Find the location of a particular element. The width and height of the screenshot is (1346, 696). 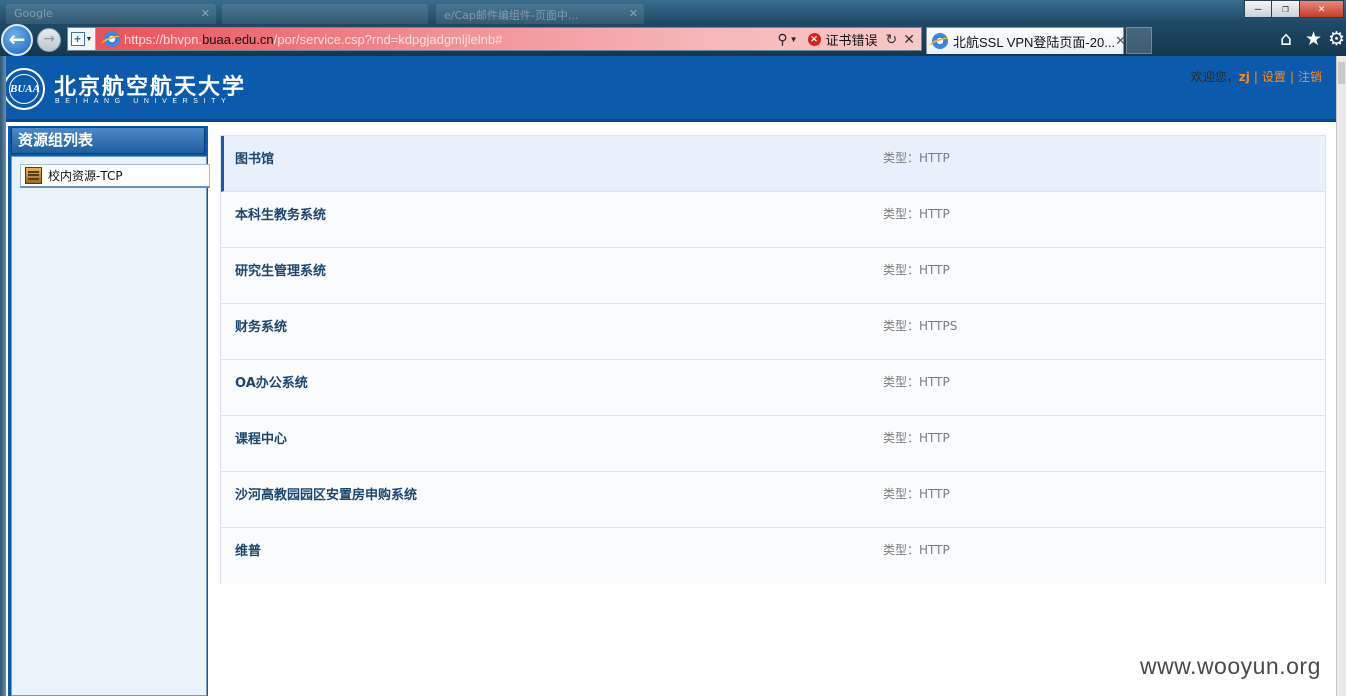

resource-name: 维普 is located at coordinates (248, 549).